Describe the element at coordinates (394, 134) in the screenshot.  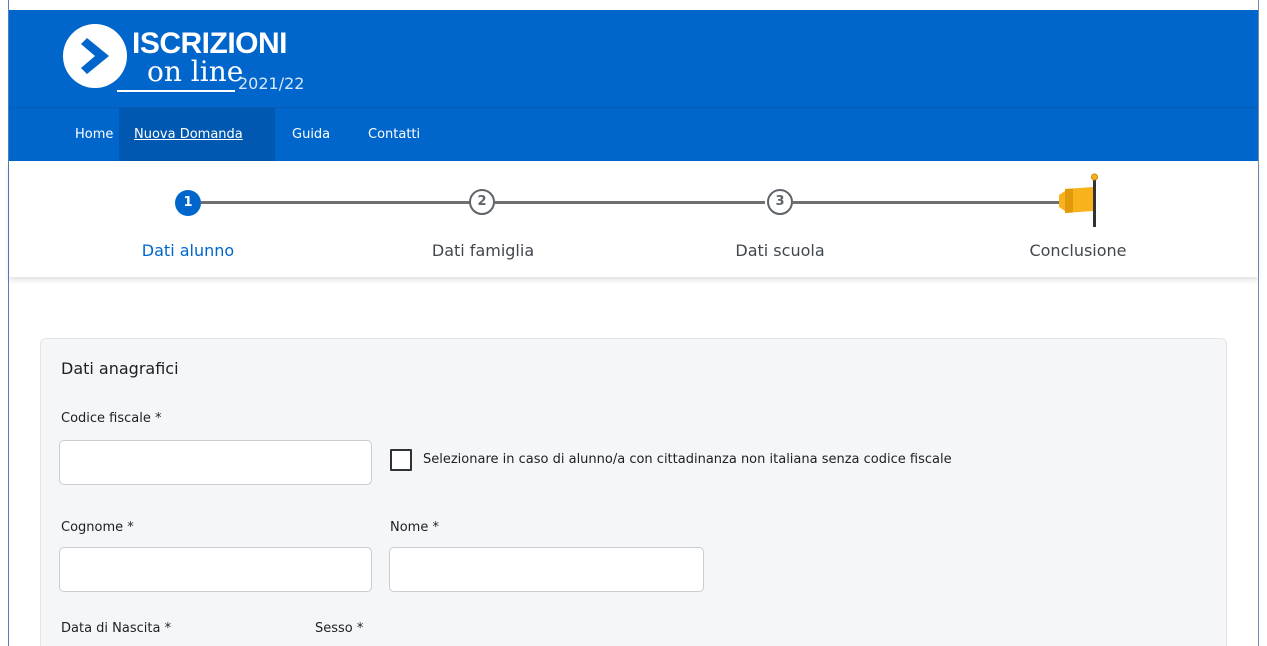
I see `nav-item-contatti: Contatti` at that location.